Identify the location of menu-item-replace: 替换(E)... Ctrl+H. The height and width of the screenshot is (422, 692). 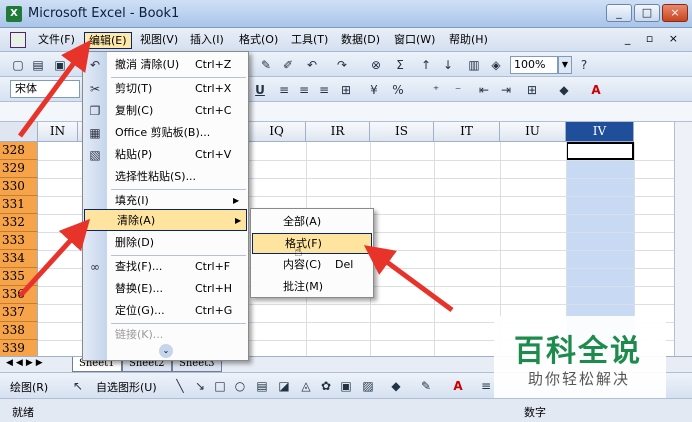
(165, 289).